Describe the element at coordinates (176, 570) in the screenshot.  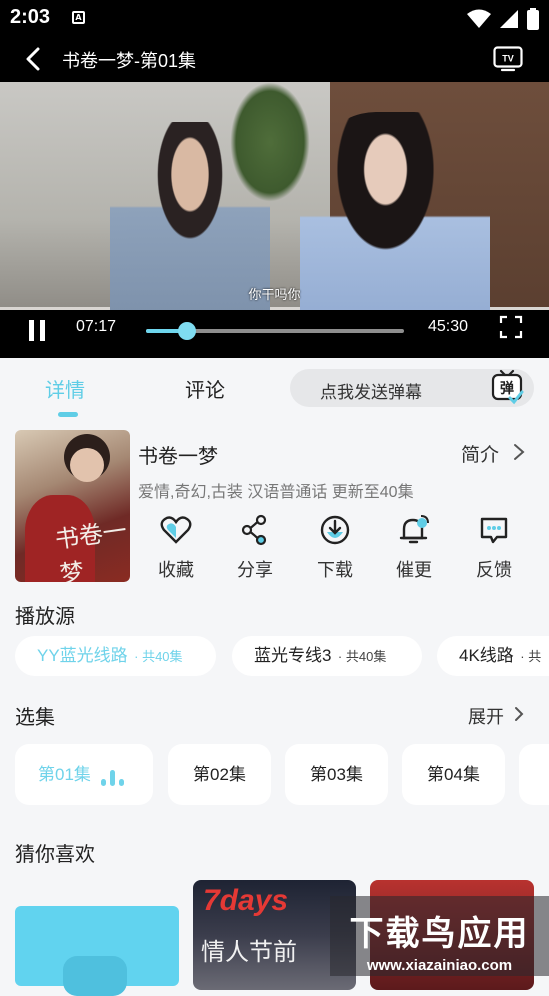
I see `action-label: 收藏` at that location.